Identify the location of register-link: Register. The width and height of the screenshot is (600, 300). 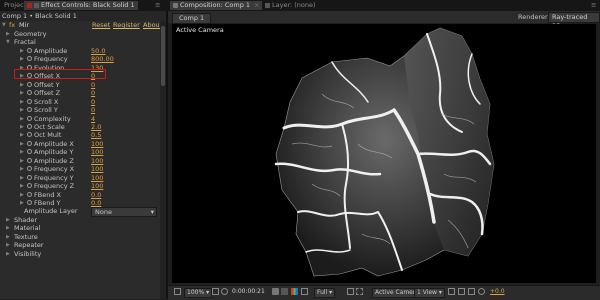
(126, 25).